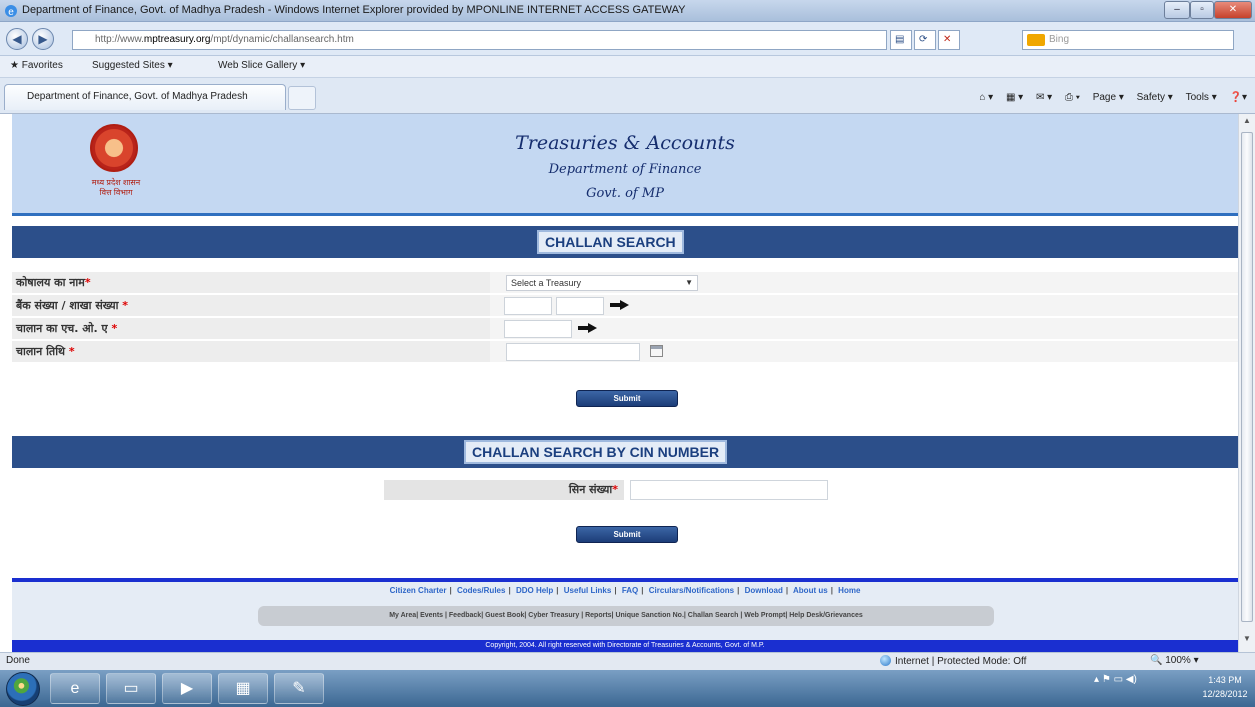 The width and height of the screenshot is (1255, 707). What do you see at coordinates (953, 661) in the screenshot?
I see `security-zone: Internet | Protected Mode: Off` at bounding box center [953, 661].